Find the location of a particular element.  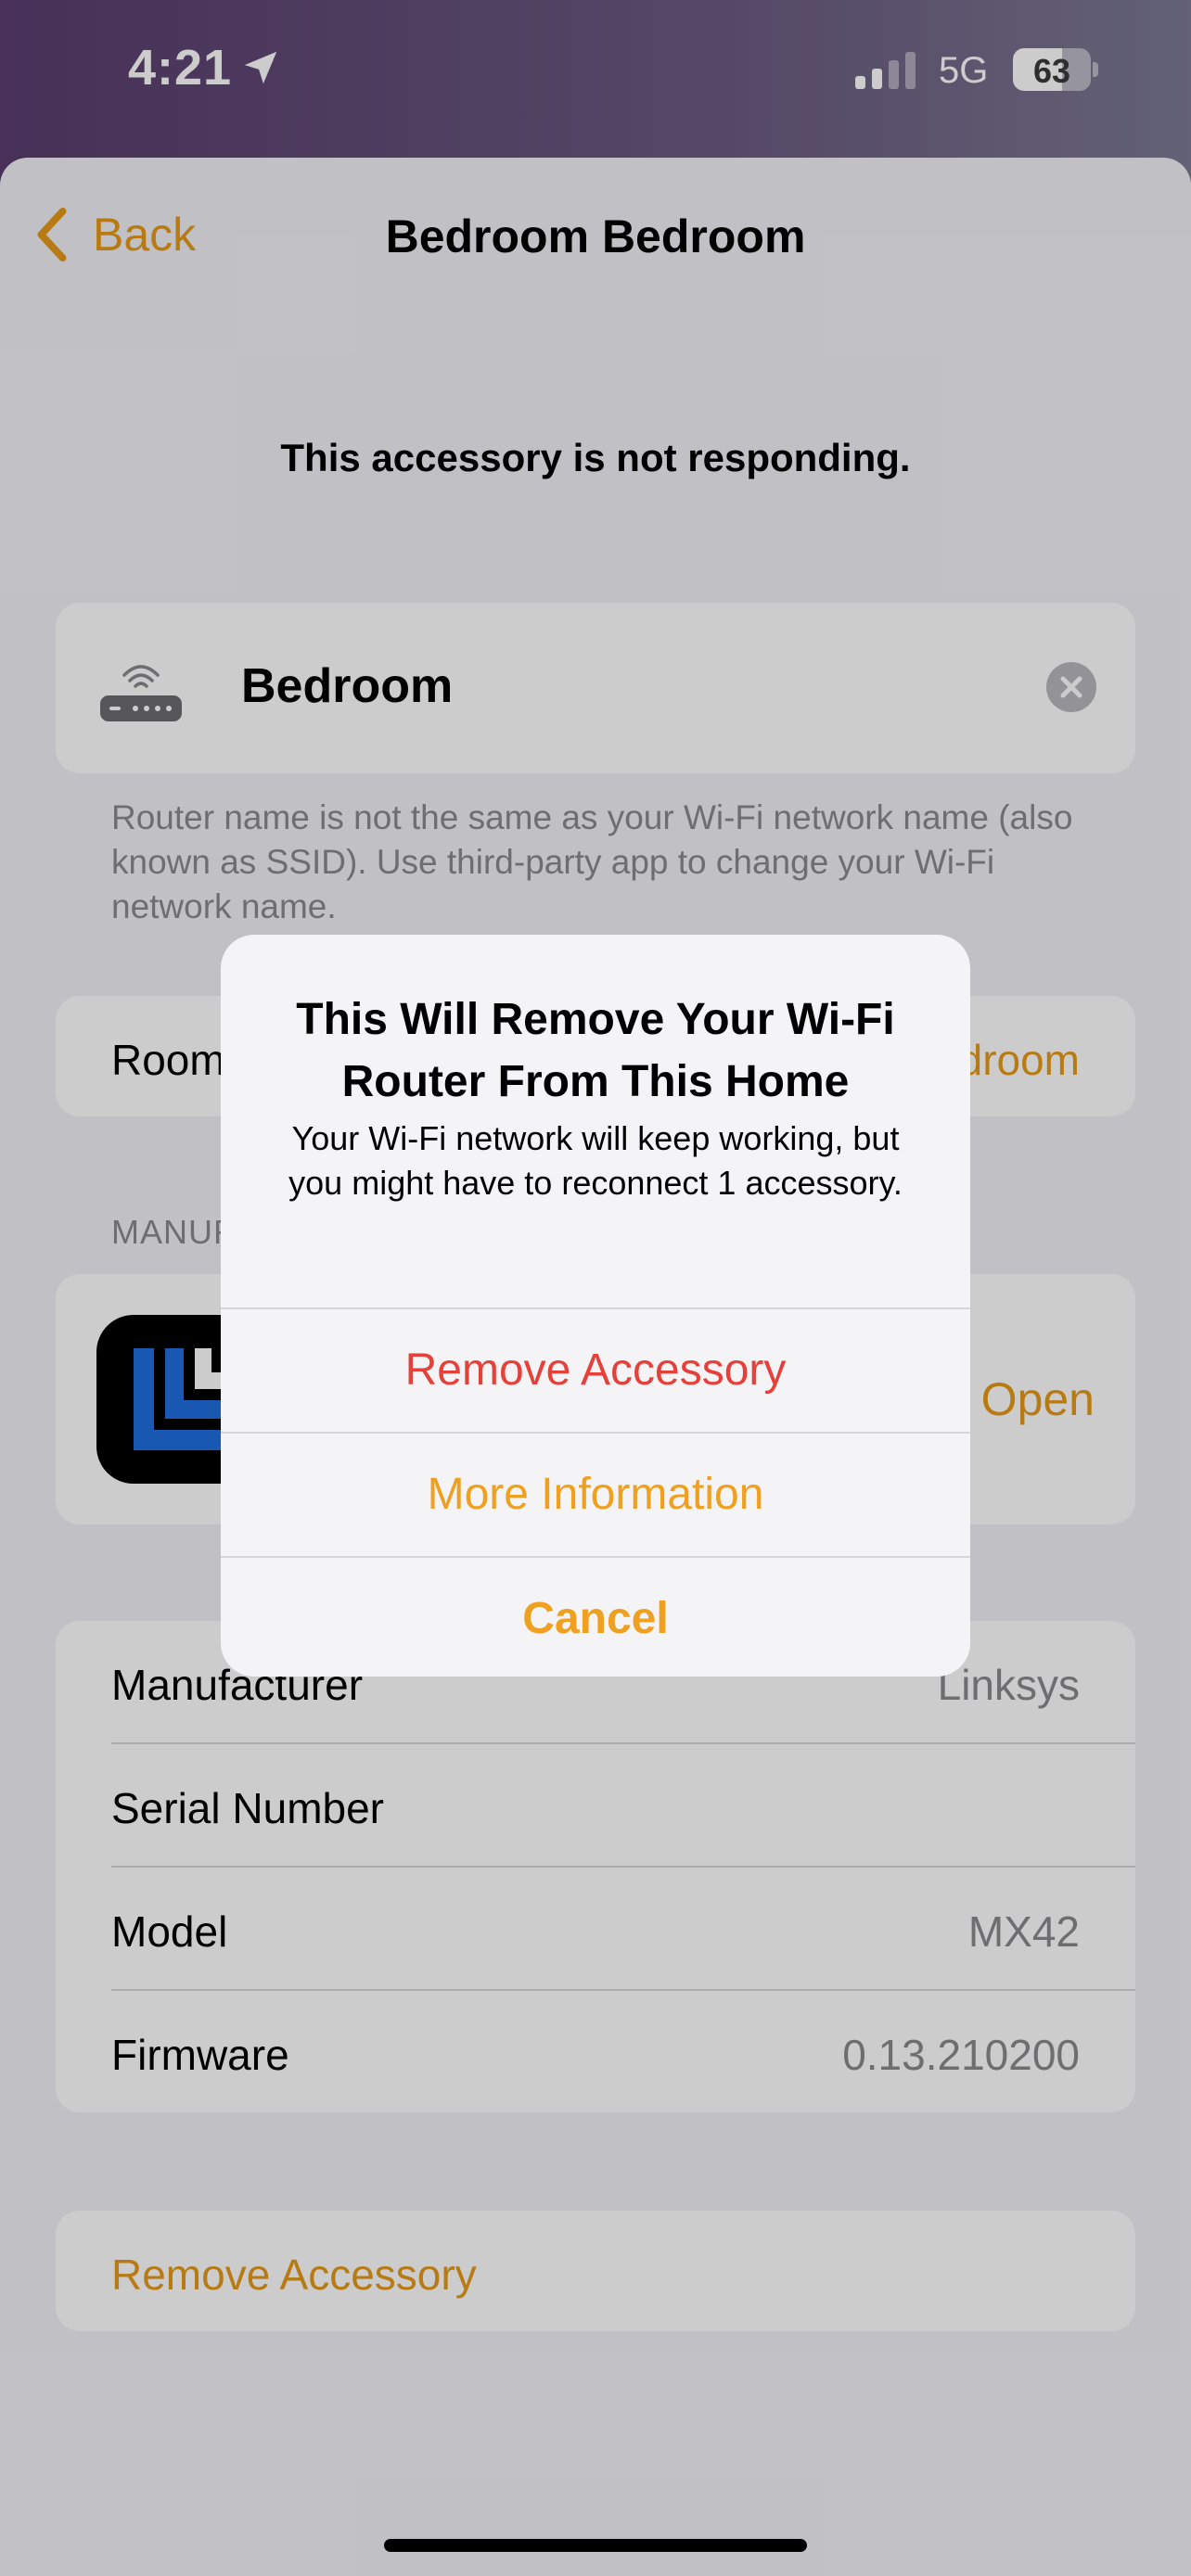

alert-remove-accessory-button: Remove Accessory is located at coordinates (595, 1371).